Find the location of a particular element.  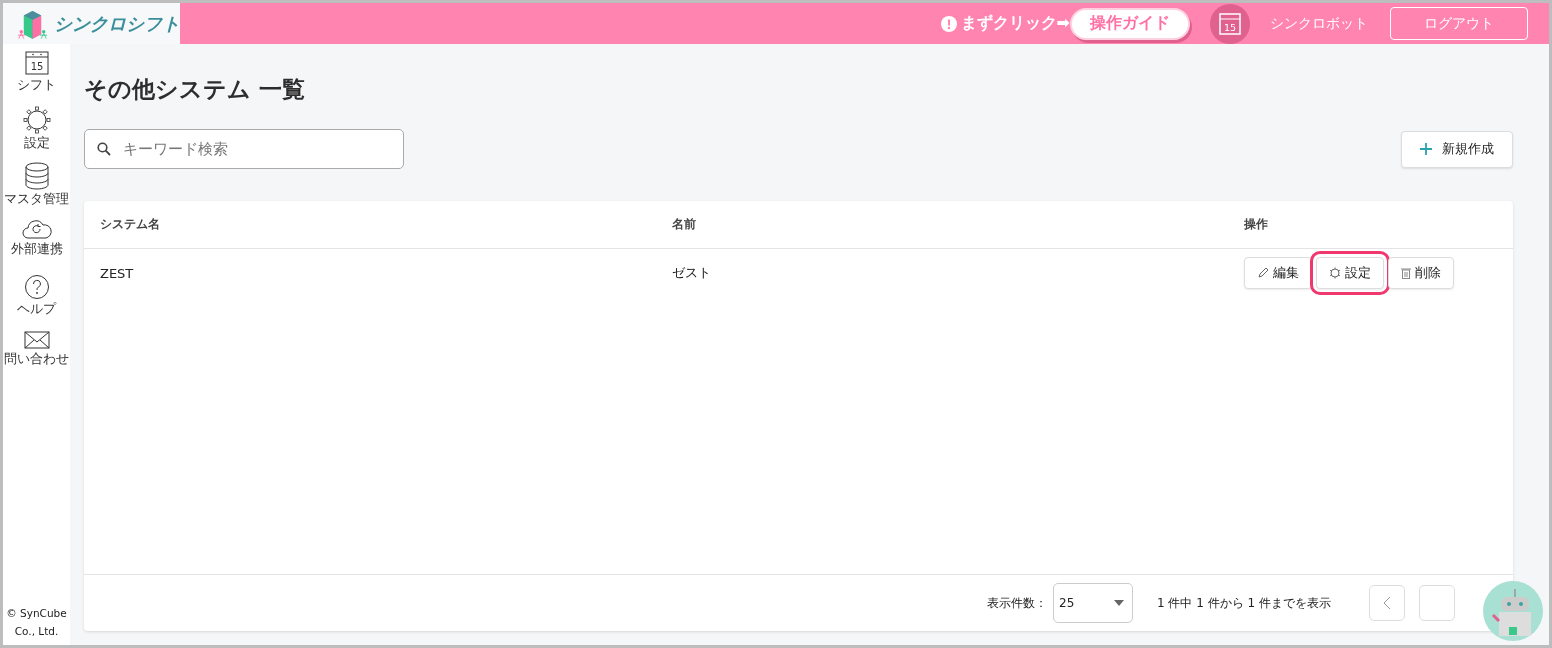

page-title: その他システム 一覧 is located at coordinates (195, 89).